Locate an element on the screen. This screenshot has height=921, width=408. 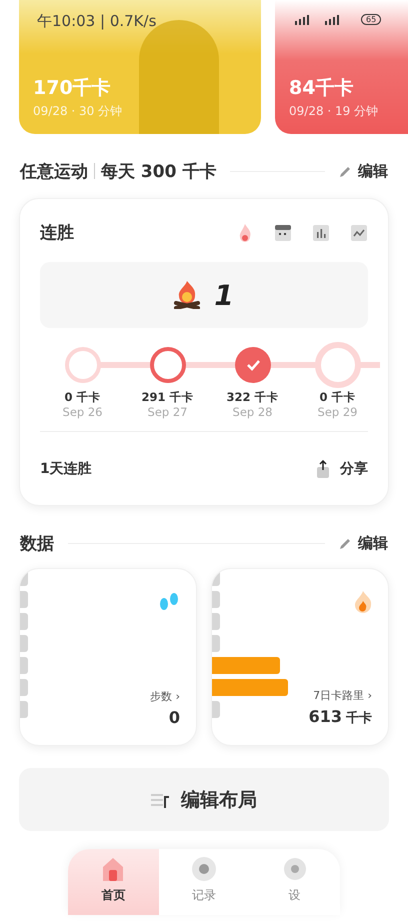
data-card: 7日卡路里 › 613 千卡 is located at coordinates (300, 657).